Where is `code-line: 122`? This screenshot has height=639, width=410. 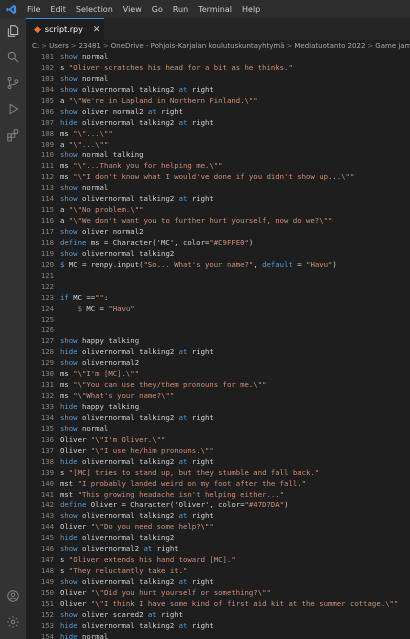
code-line: 122 is located at coordinates (218, 287).